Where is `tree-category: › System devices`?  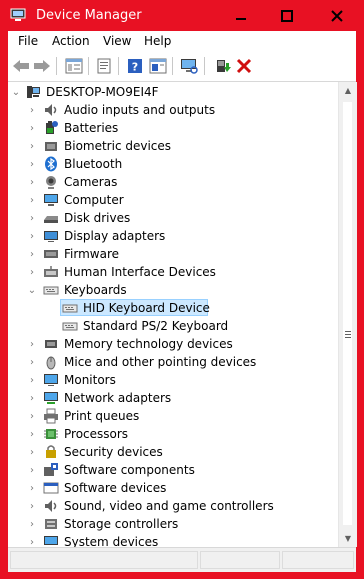 tree-category: › System devices is located at coordinates (173, 540).